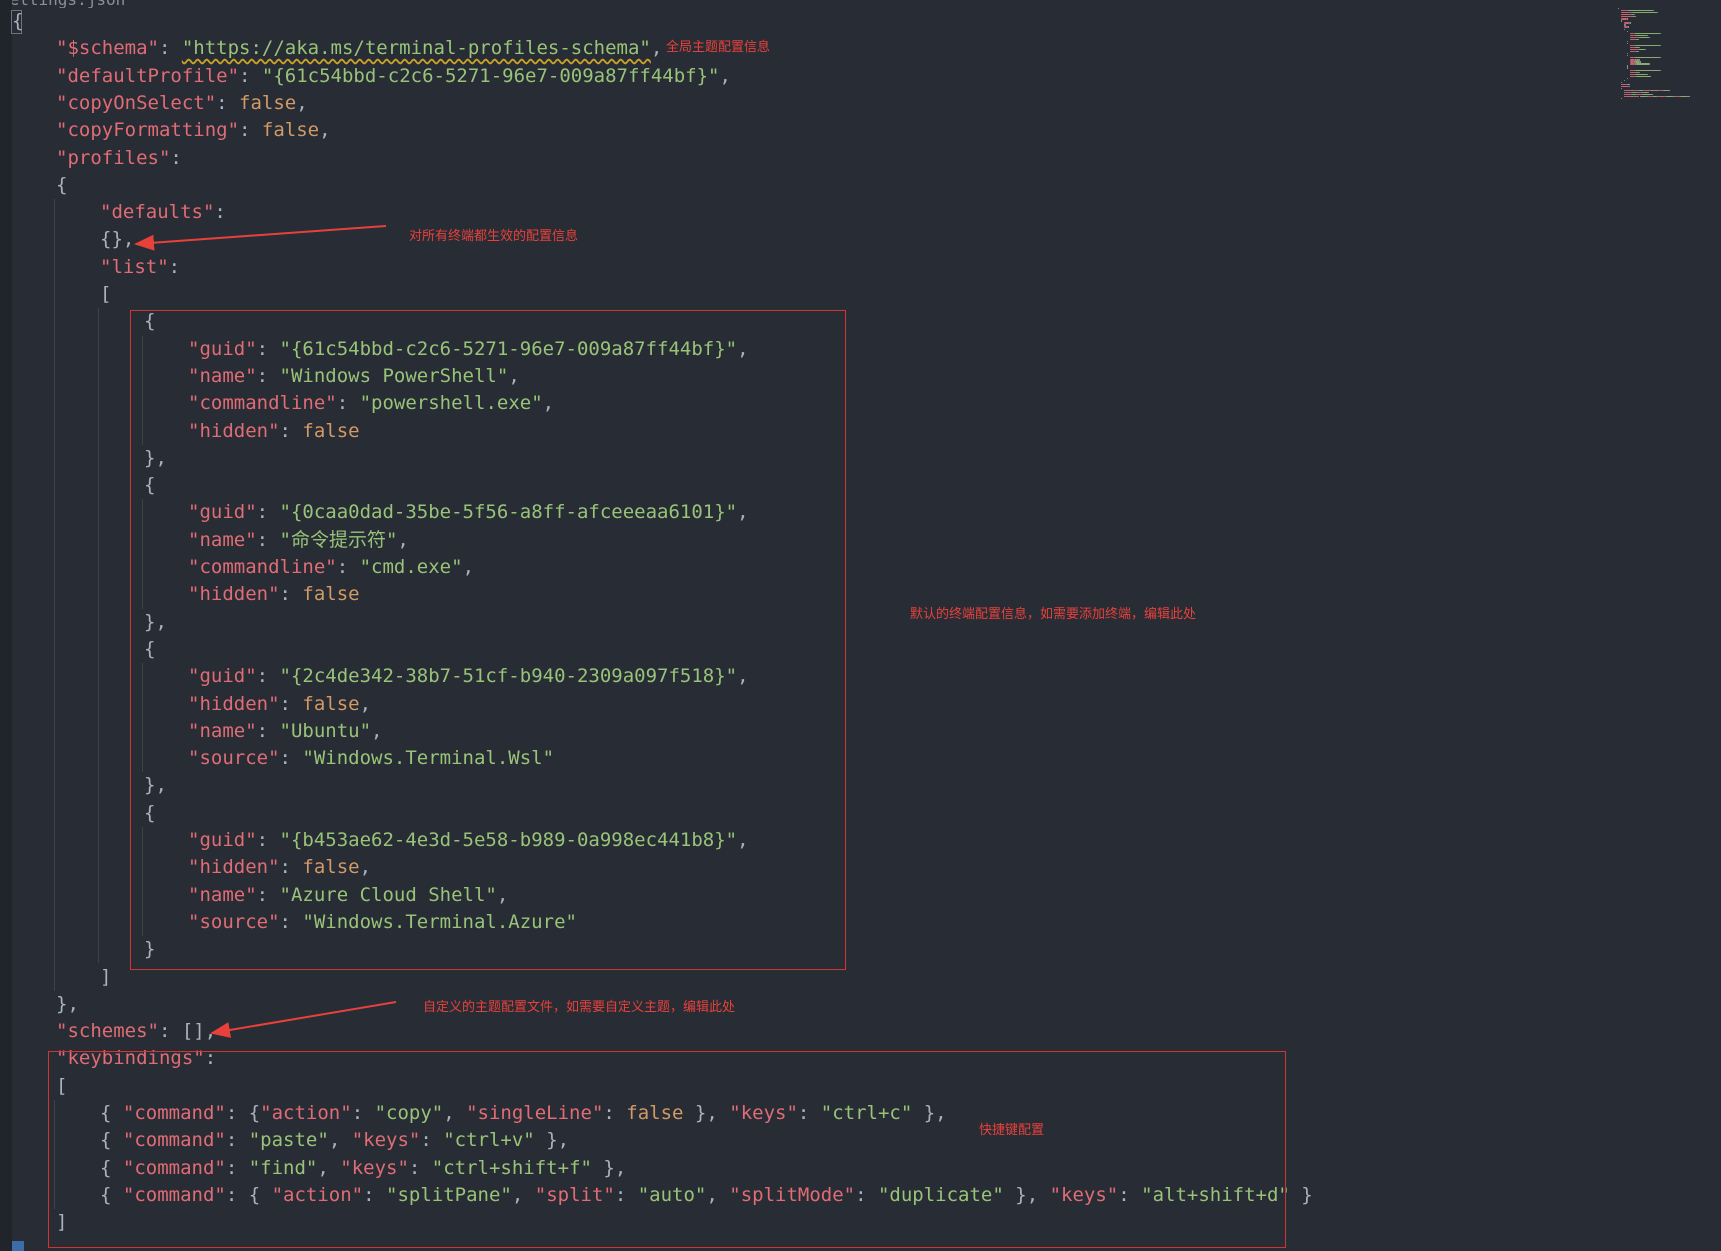  I want to click on defaults-note: 对所有终端都生效的配置信息, so click(494, 236).